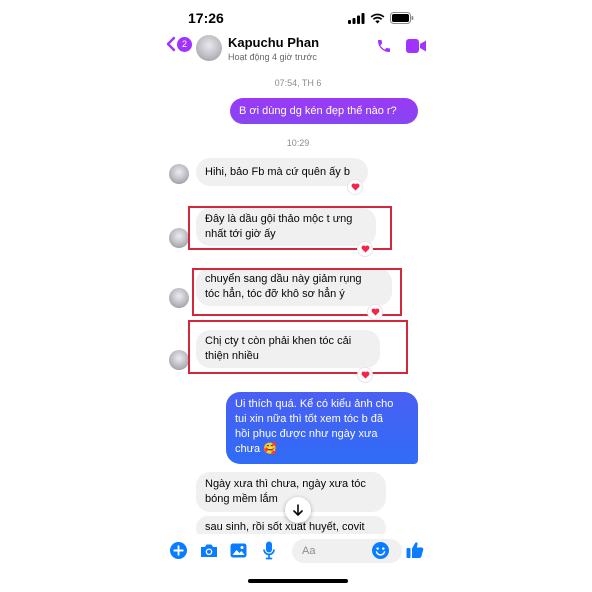 The height and width of the screenshot is (592, 592). I want to click on message-text-line: Ui thích quá. Kể có kiểu ảnh cho, so click(314, 404).